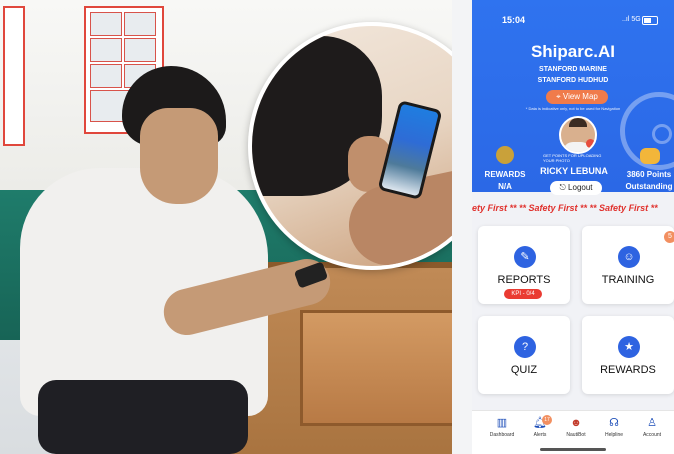 This screenshot has width=674, height=454. Describe the element at coordinates (524, 370) in the screenshot. I see `quiz-label: QUIZ` at that location.